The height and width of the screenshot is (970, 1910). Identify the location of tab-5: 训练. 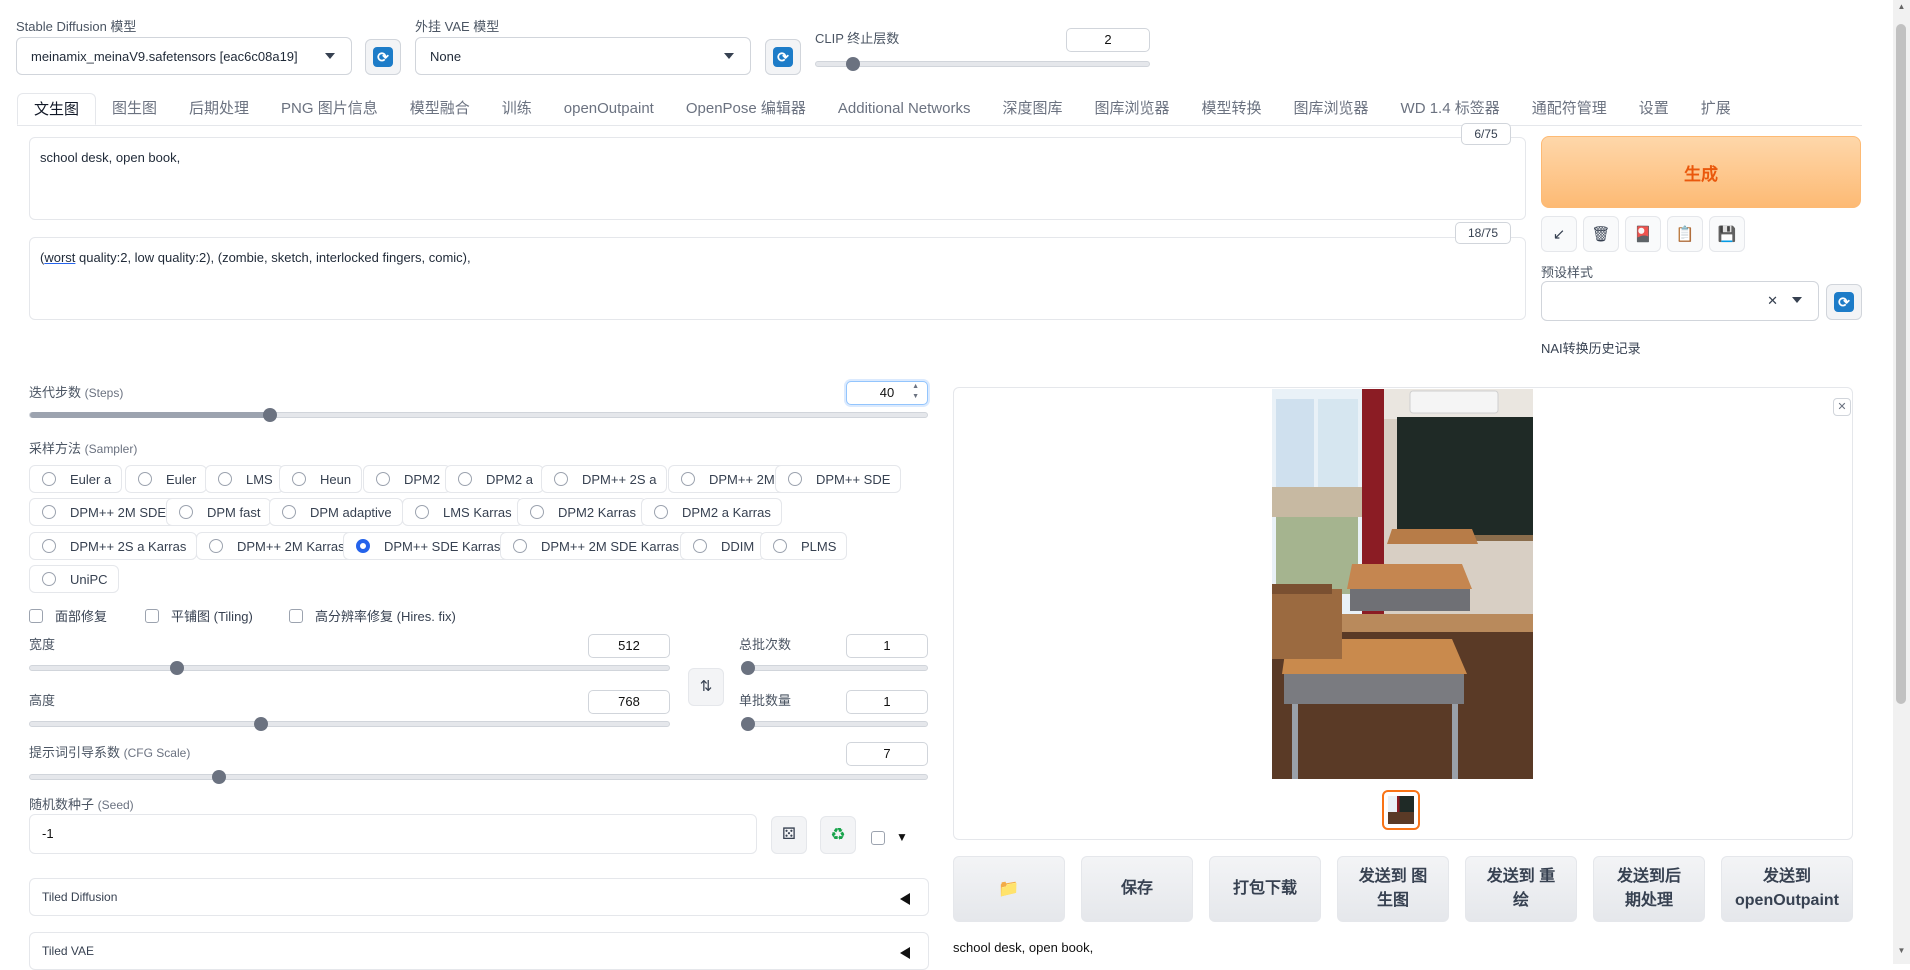
(517, 109).